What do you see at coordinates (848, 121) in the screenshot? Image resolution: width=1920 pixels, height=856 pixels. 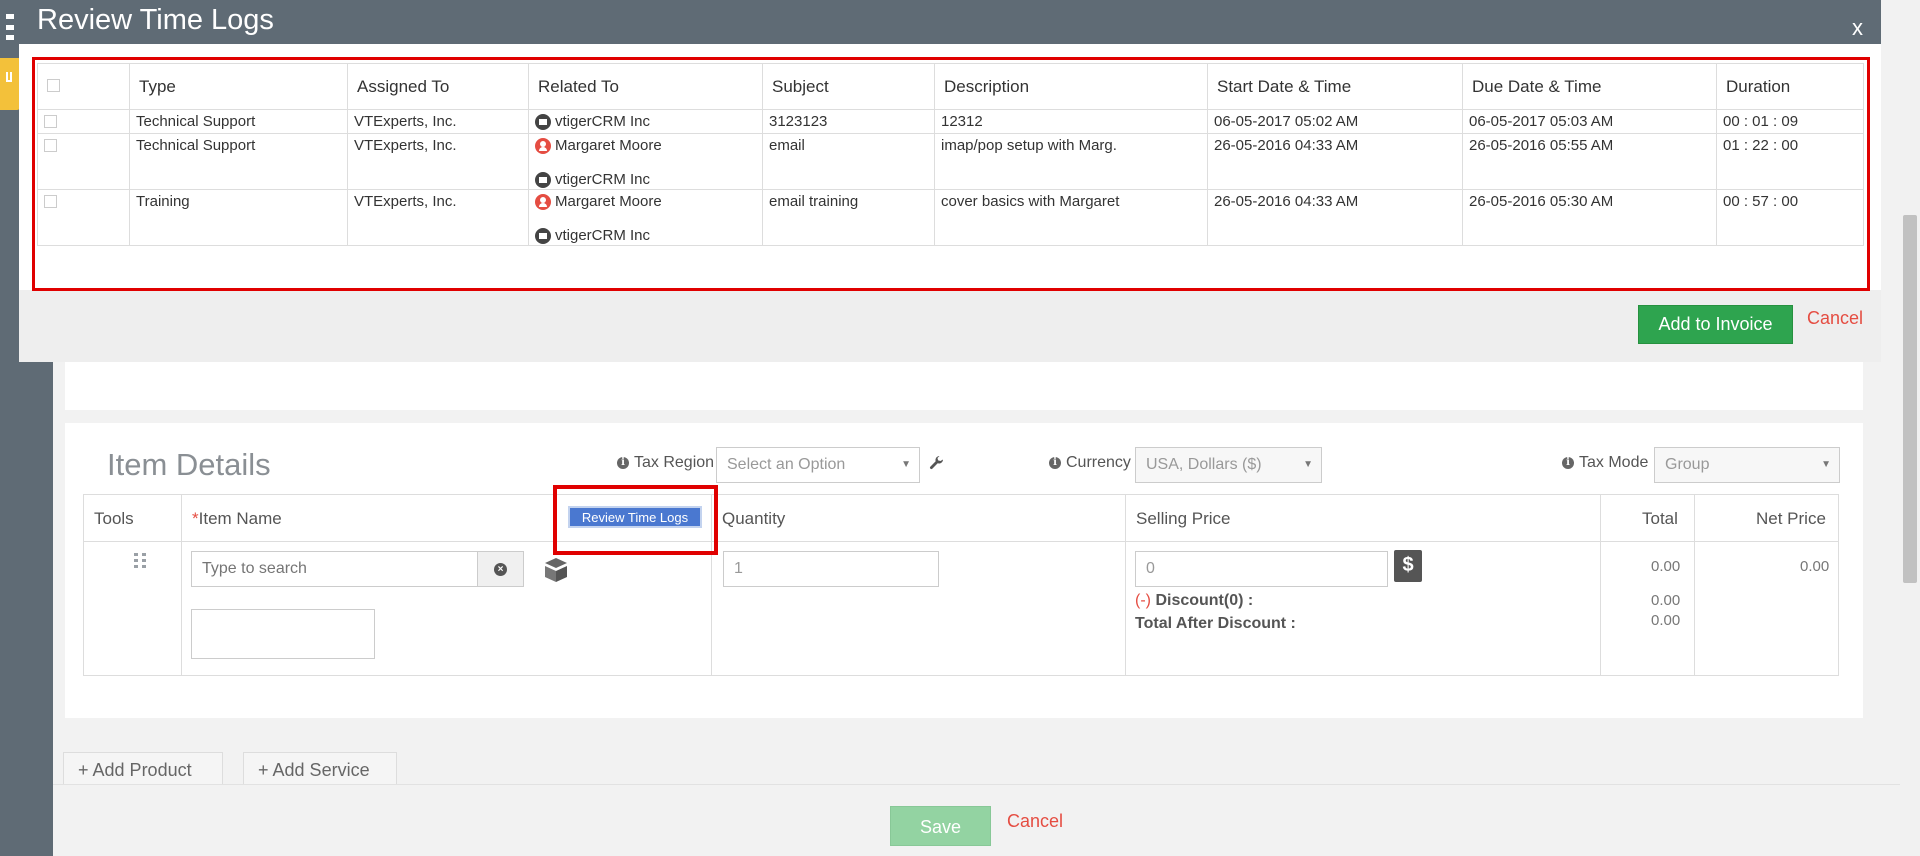 I see `subject-cell: 3123123` at bounding box center [848, 121].